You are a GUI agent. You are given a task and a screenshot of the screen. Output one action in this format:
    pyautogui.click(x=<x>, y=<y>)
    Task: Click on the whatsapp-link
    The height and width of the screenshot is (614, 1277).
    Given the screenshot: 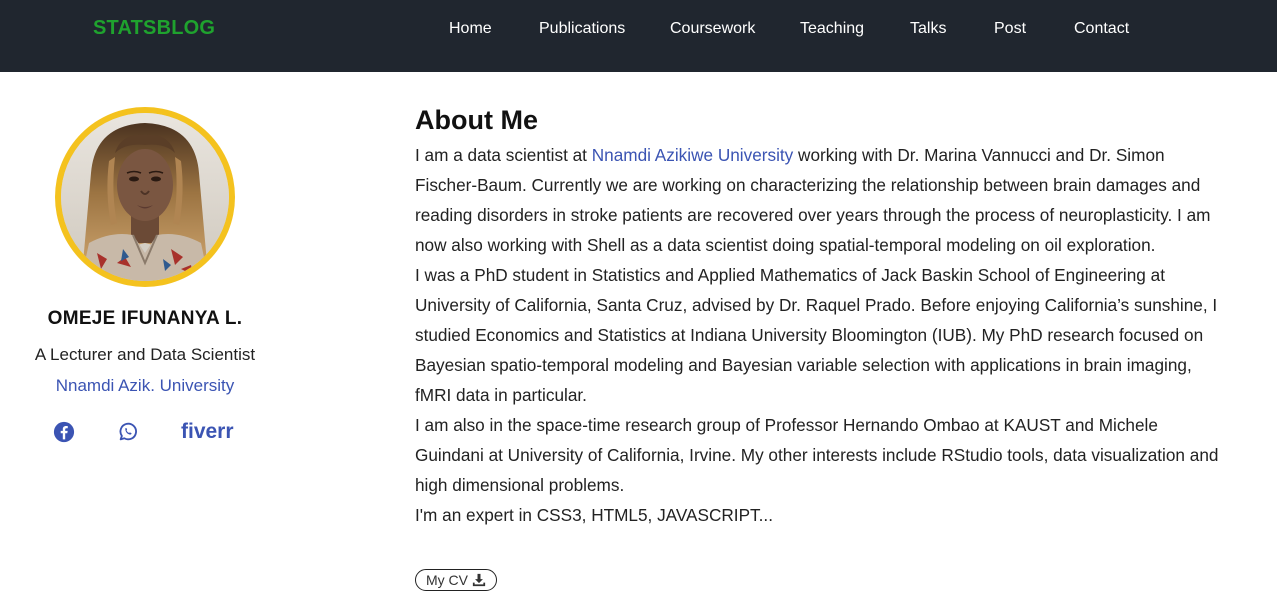 What is the action you would take?
    pyautogui.click(x=128, y=434)
    